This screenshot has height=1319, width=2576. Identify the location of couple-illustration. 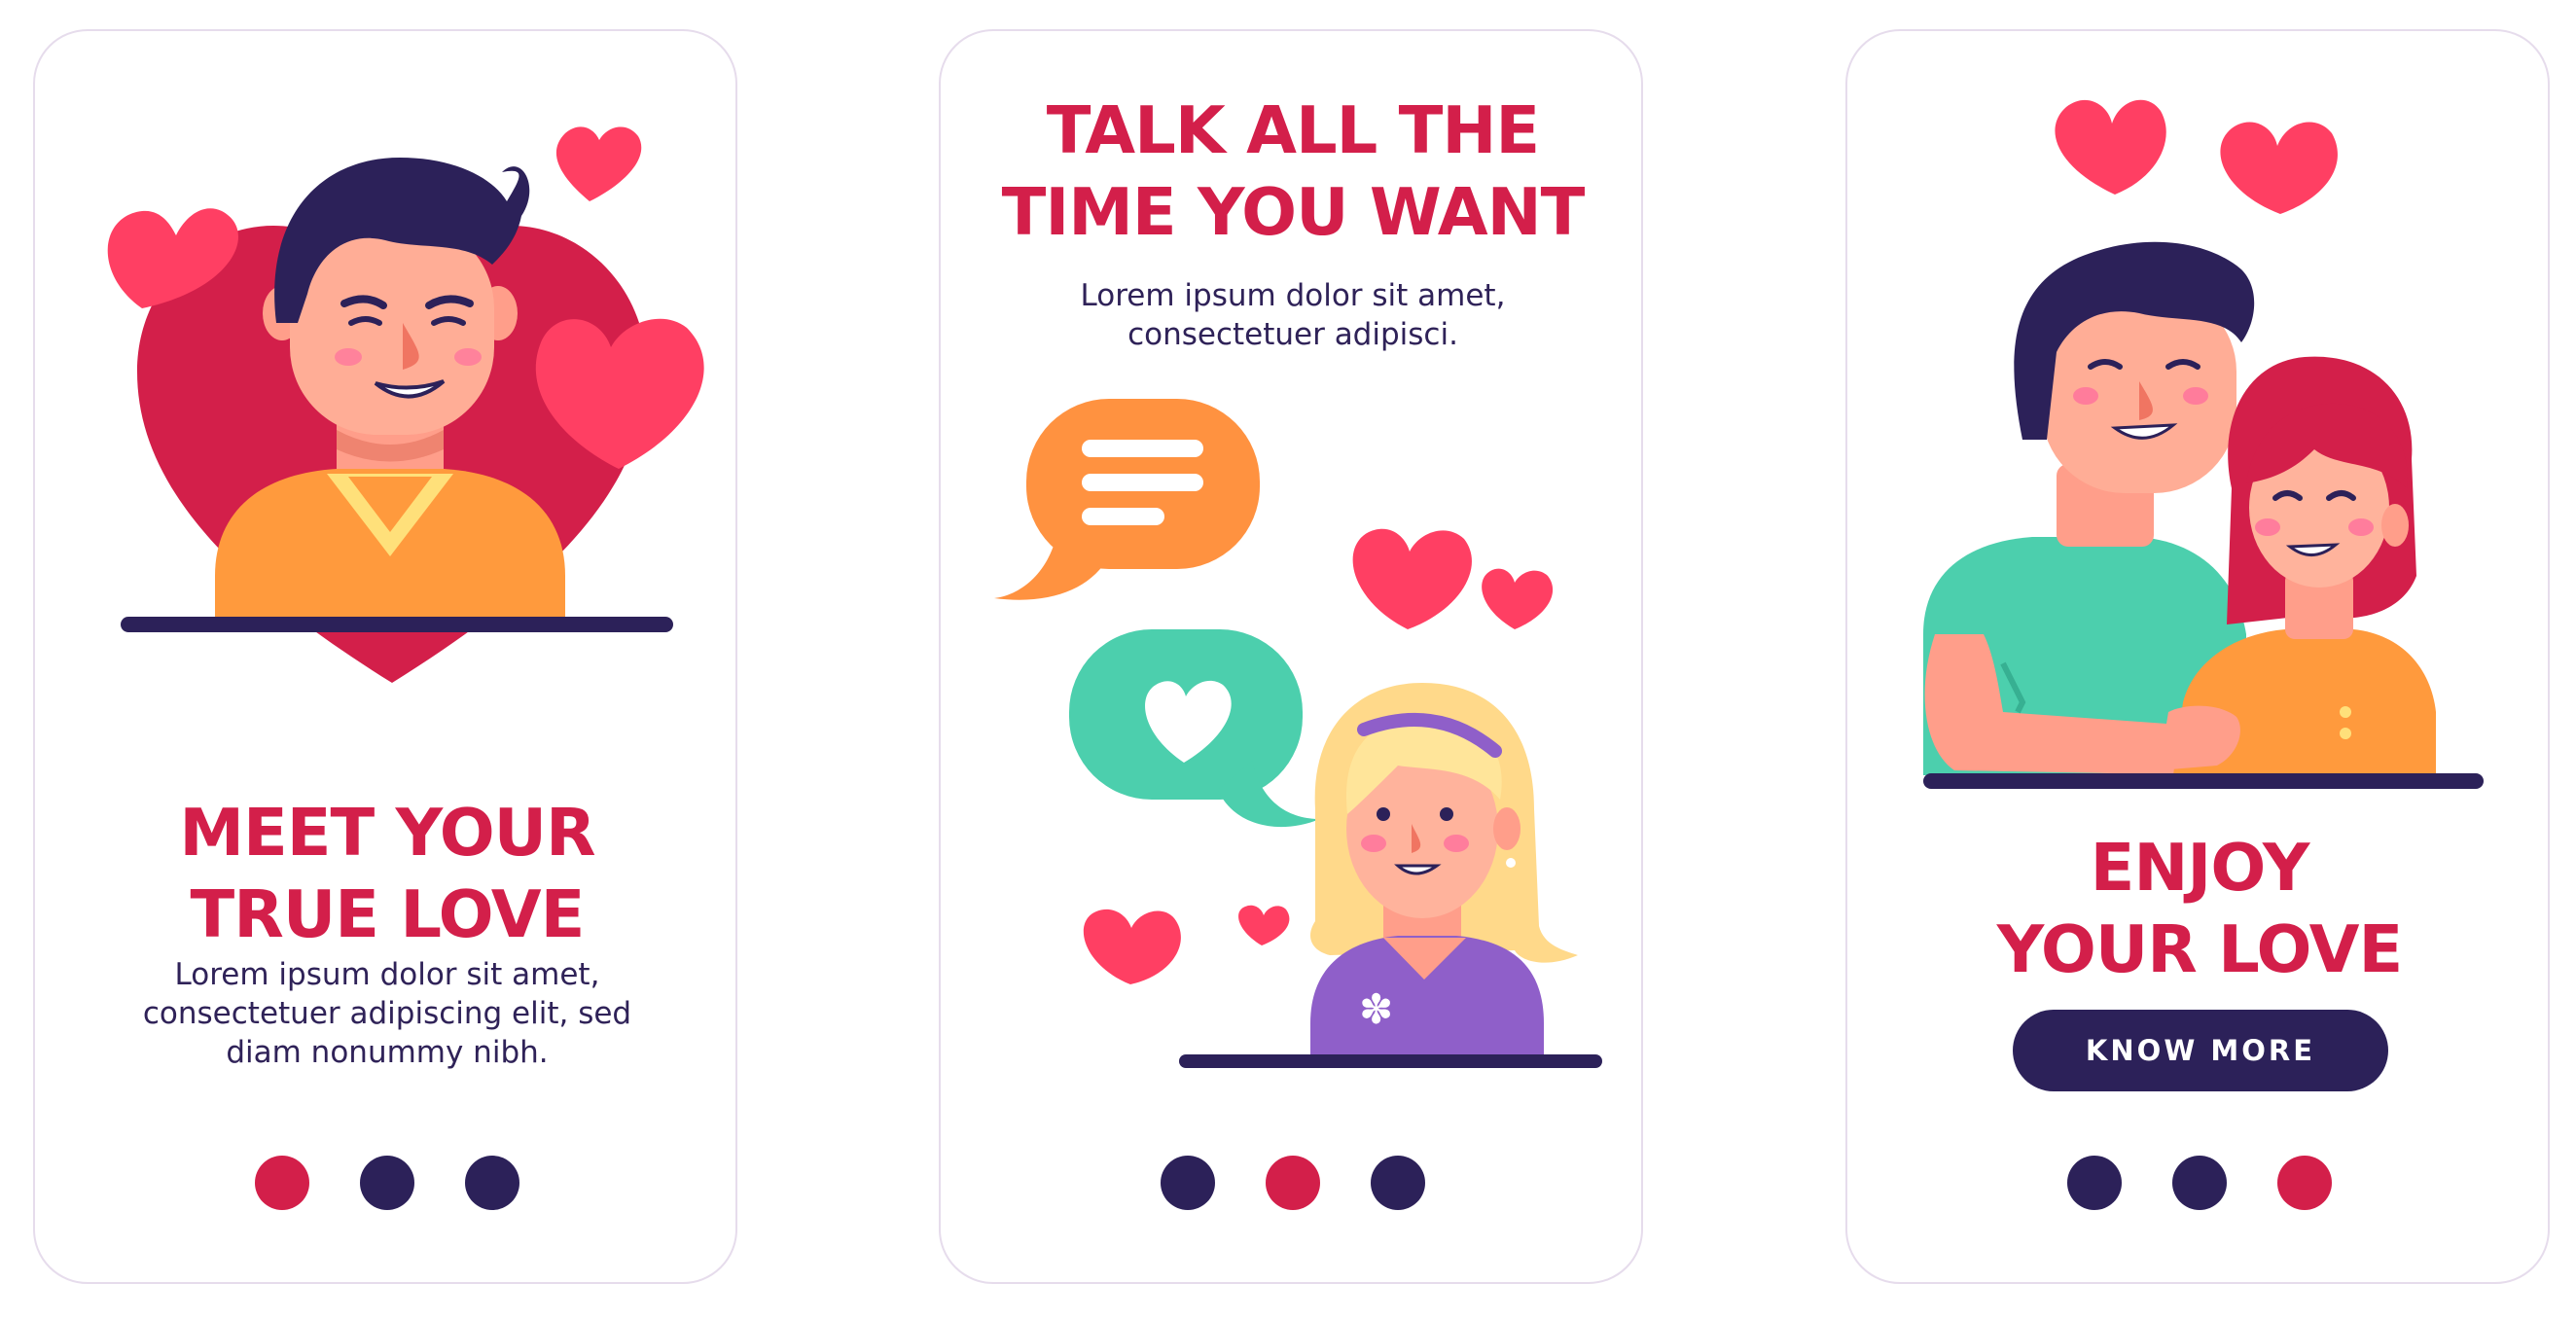
(2203, 444).